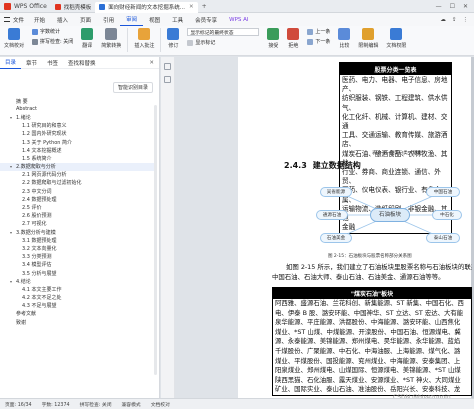 The image size is (474, 409). I want to click on ribbon-label: 字数统计, so click(50, 32).